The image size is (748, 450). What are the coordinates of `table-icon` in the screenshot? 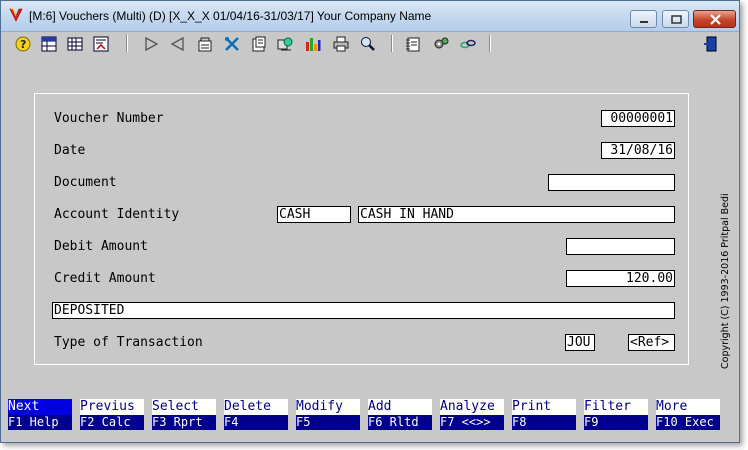 It's located at (75, 44).